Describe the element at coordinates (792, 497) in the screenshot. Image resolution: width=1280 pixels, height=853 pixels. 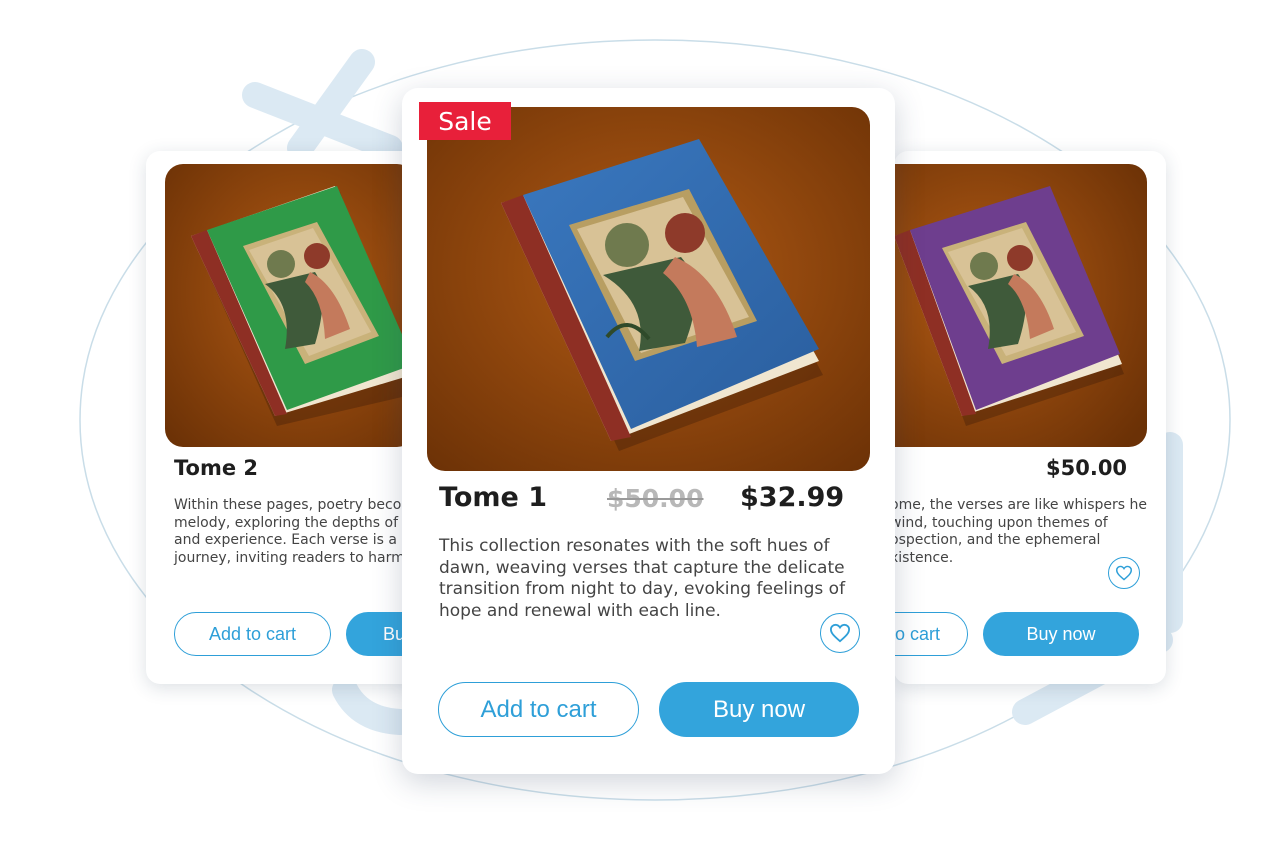
I see `sale-price: $32.99` at that location.